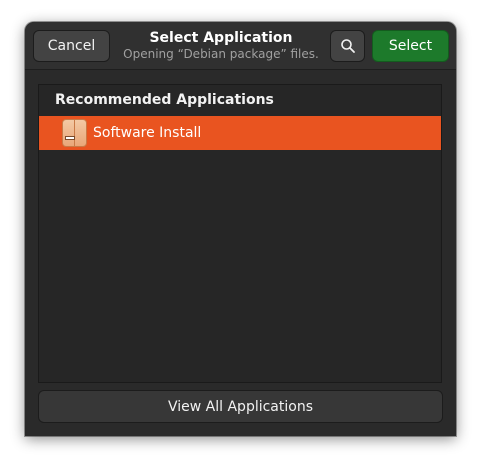 This screenshot has width=481, height=465. I want to click on list-item: Software Install, so click(240, 133).